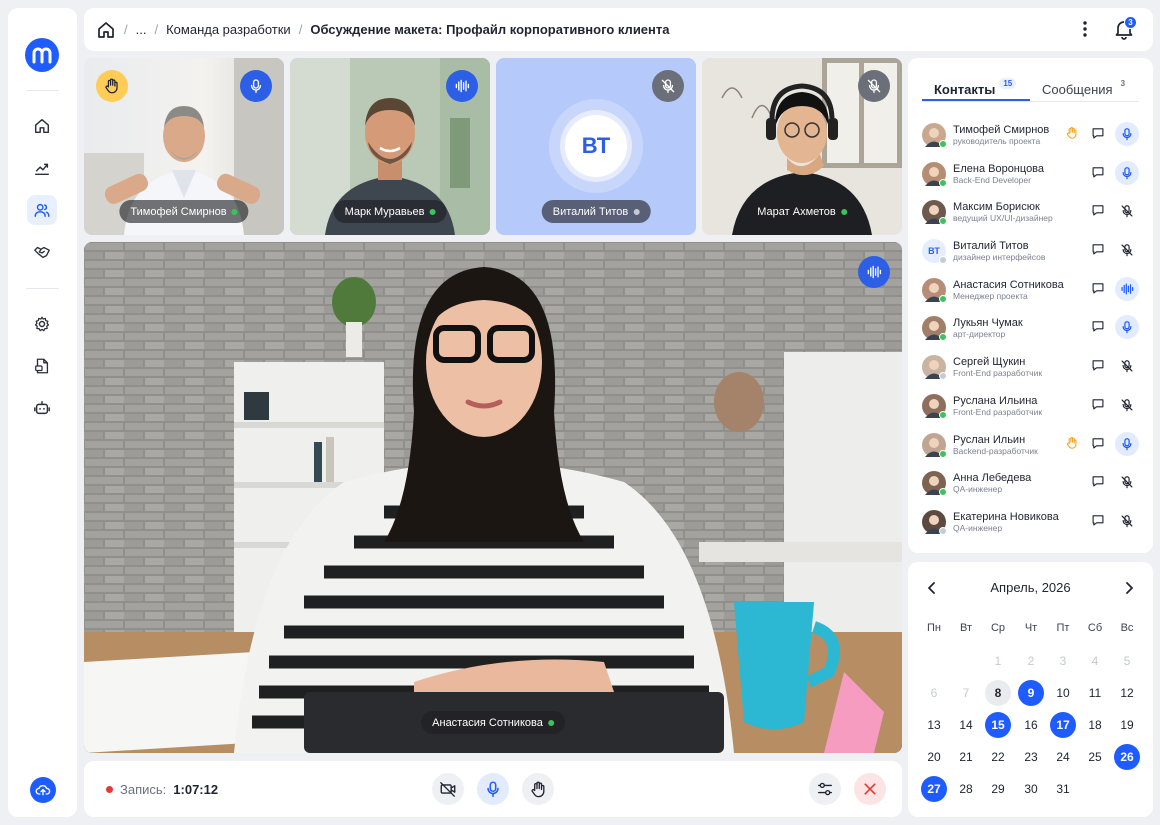  I want to click on contact-row: Сергей Щукин Front-End разработчик, so click(1031, 371).